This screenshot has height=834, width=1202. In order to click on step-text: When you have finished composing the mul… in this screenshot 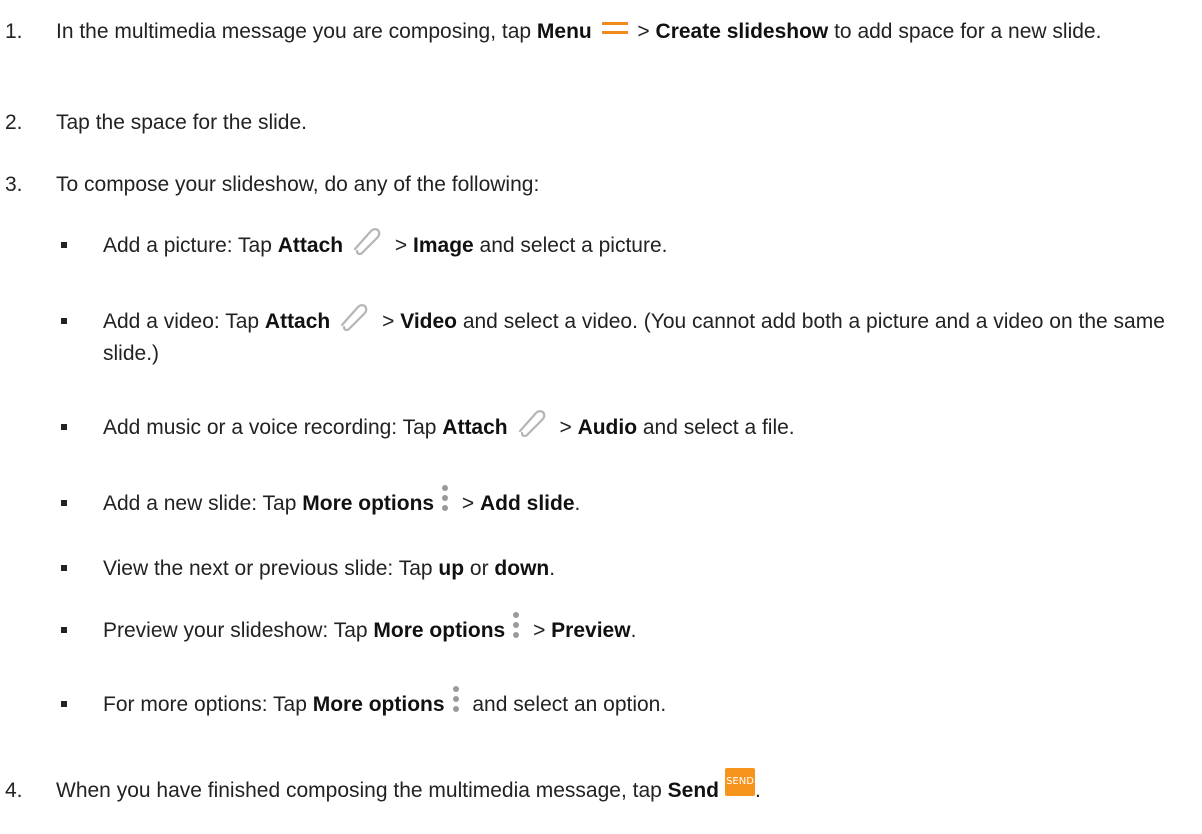, I will do `click(623, 787)`.